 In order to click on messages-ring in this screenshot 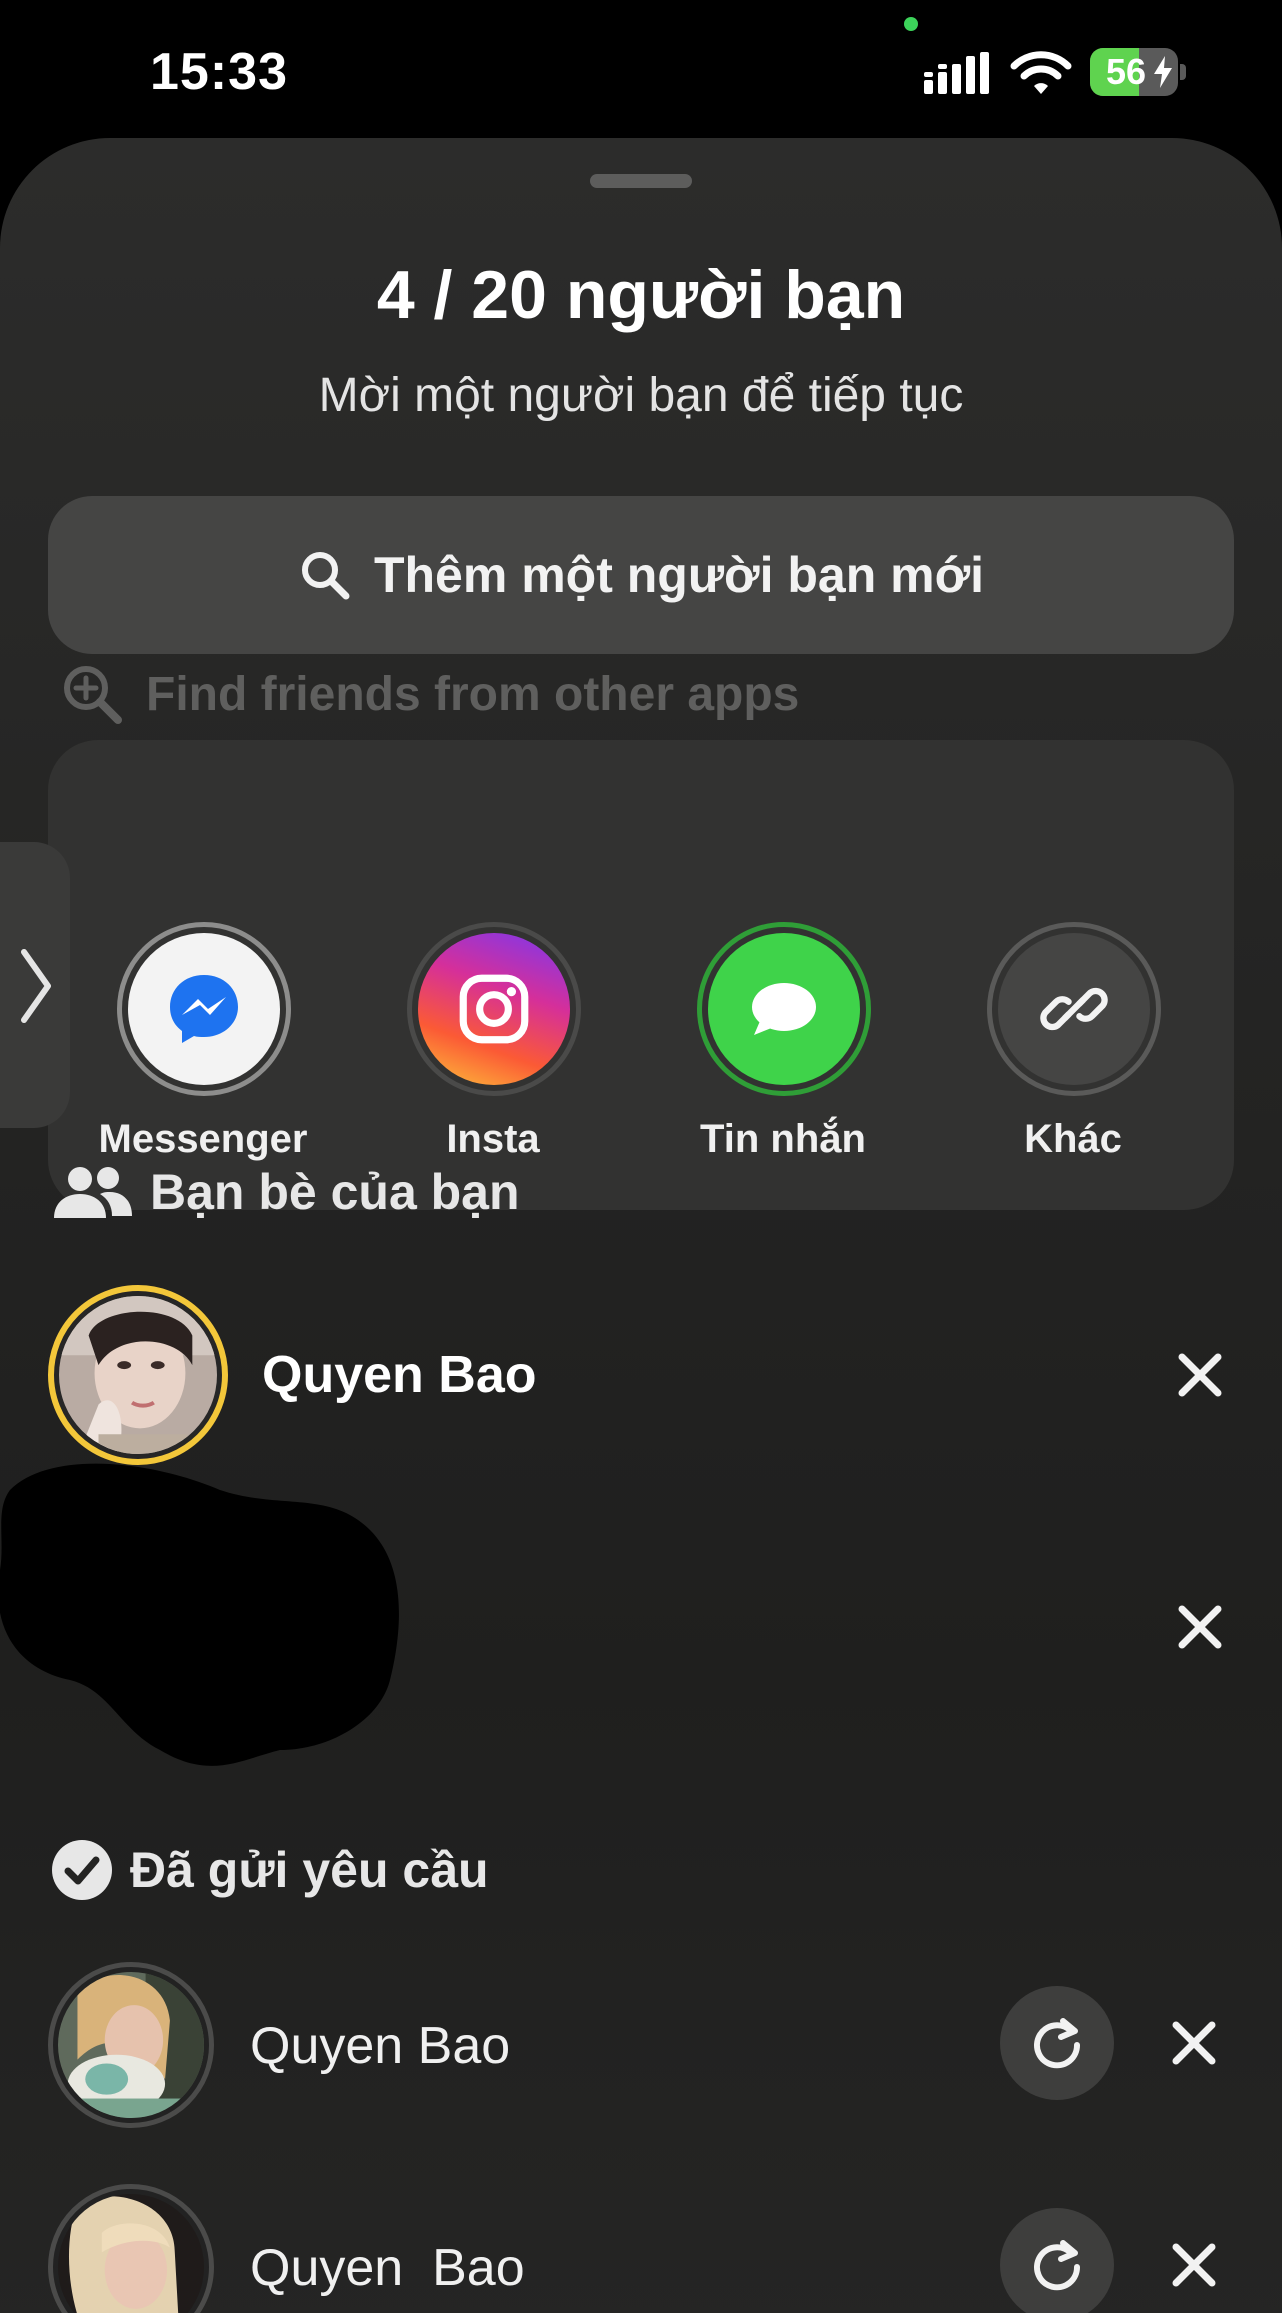, I will do `click(784, 1009)`.